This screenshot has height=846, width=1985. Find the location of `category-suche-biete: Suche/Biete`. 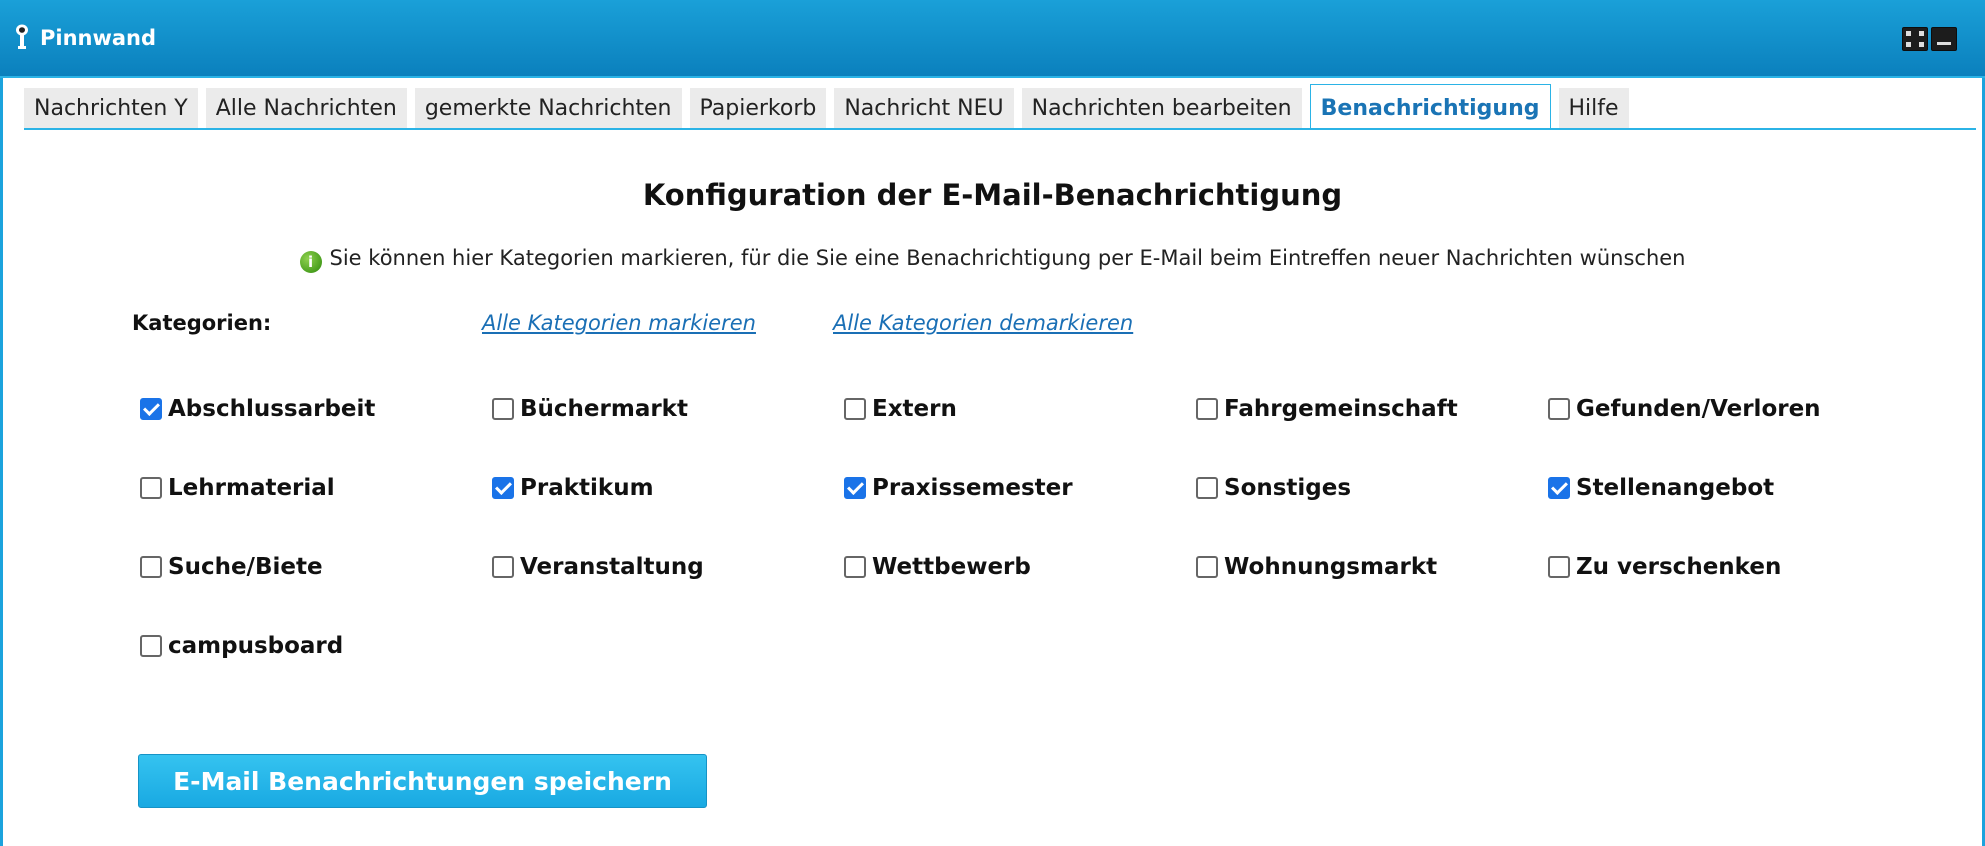

category-suche-biete: Suche/Biete is located at coordinates (316, 570).